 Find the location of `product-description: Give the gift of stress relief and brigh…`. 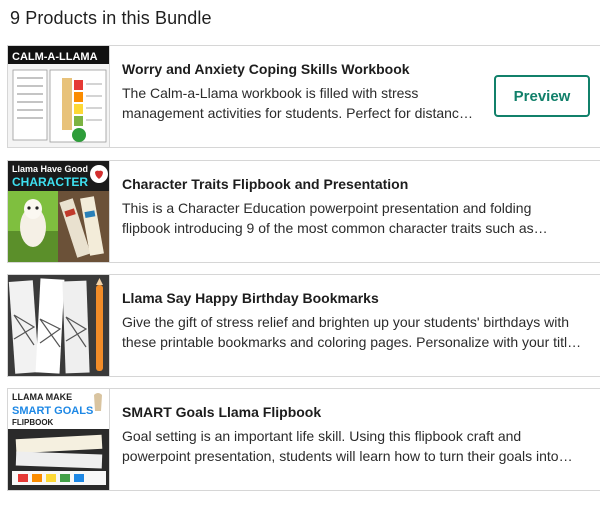

product-description: Give the gift of stress relief and brigh… is located at coordinates (348, 332).